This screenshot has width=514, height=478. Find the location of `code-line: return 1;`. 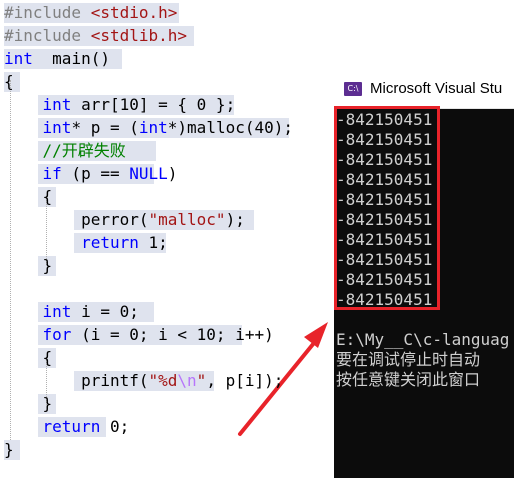

code-line: return 1; is located at coordinates (86, 243).